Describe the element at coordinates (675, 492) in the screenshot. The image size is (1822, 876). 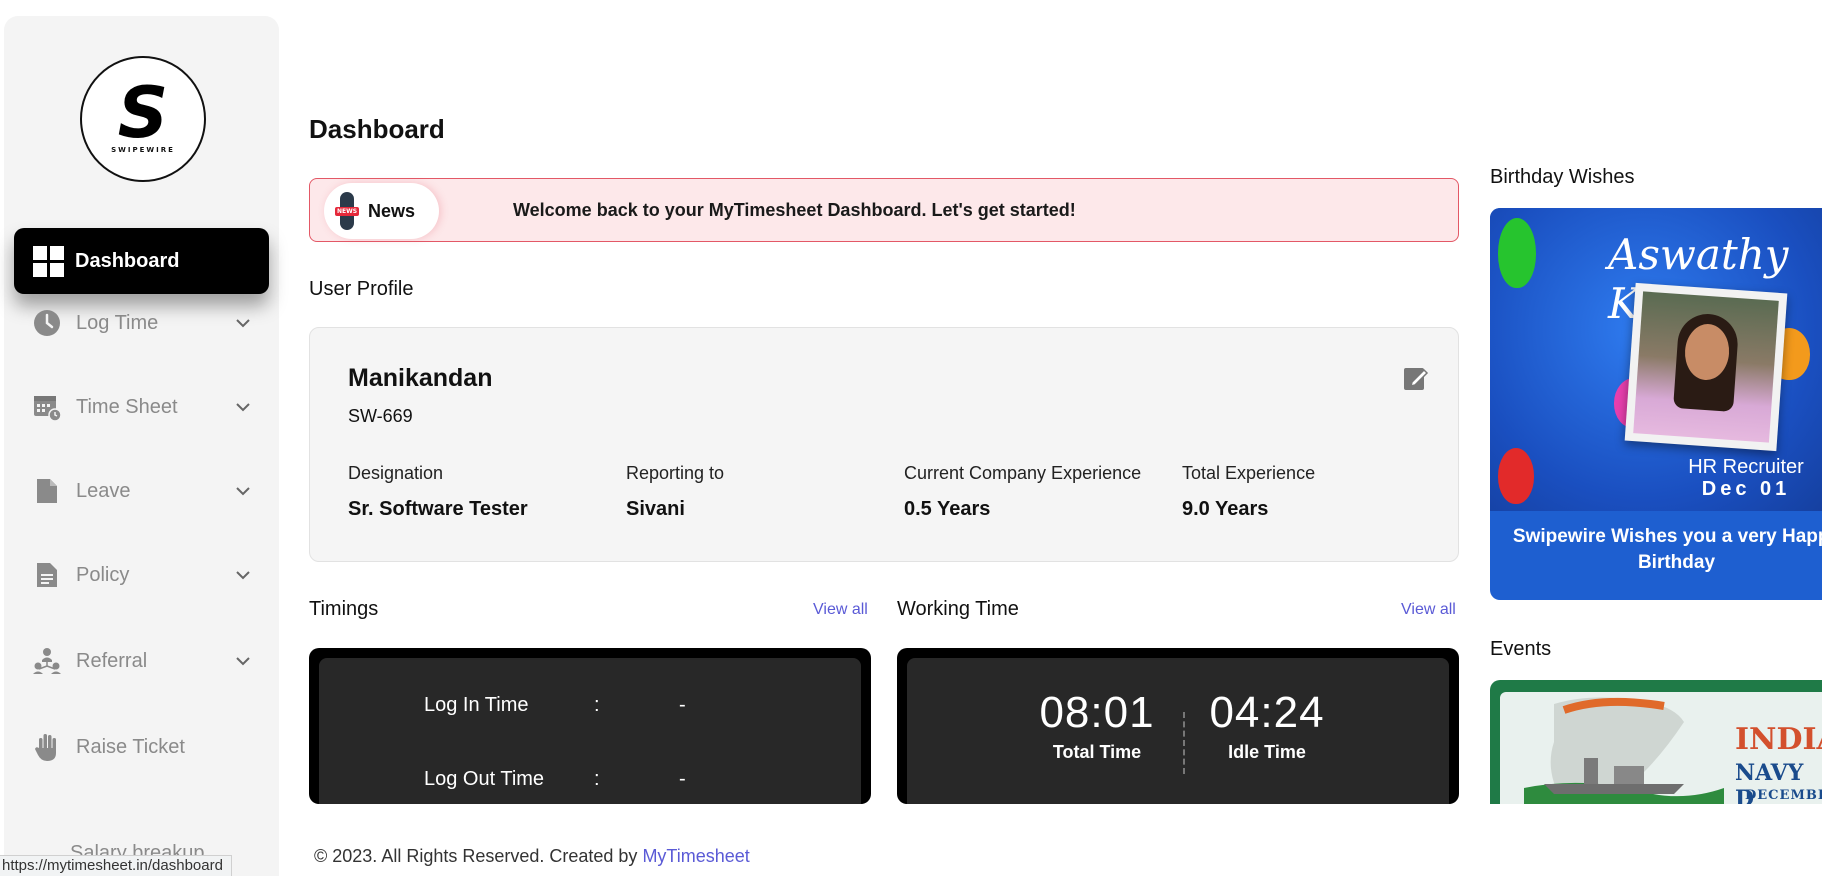
I see `profile-reporting-to: Reporting to Sivani` at that location.